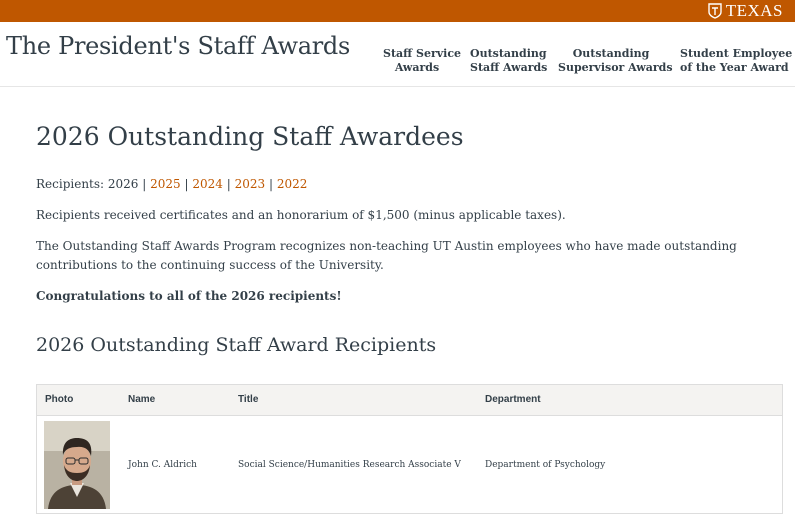 The height and width of the screenshot is (518, 795). Describe the element at coordinates (754, 10) in the screenshot. I see `texas-wordmark: TEXAS` at that location.